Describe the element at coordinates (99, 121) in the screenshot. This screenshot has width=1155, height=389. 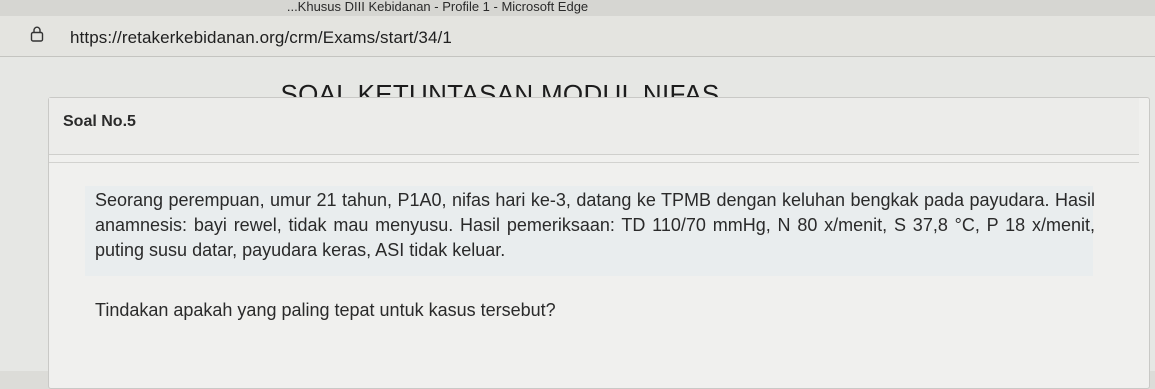
I see `question-number: Soal No.5` at that location.